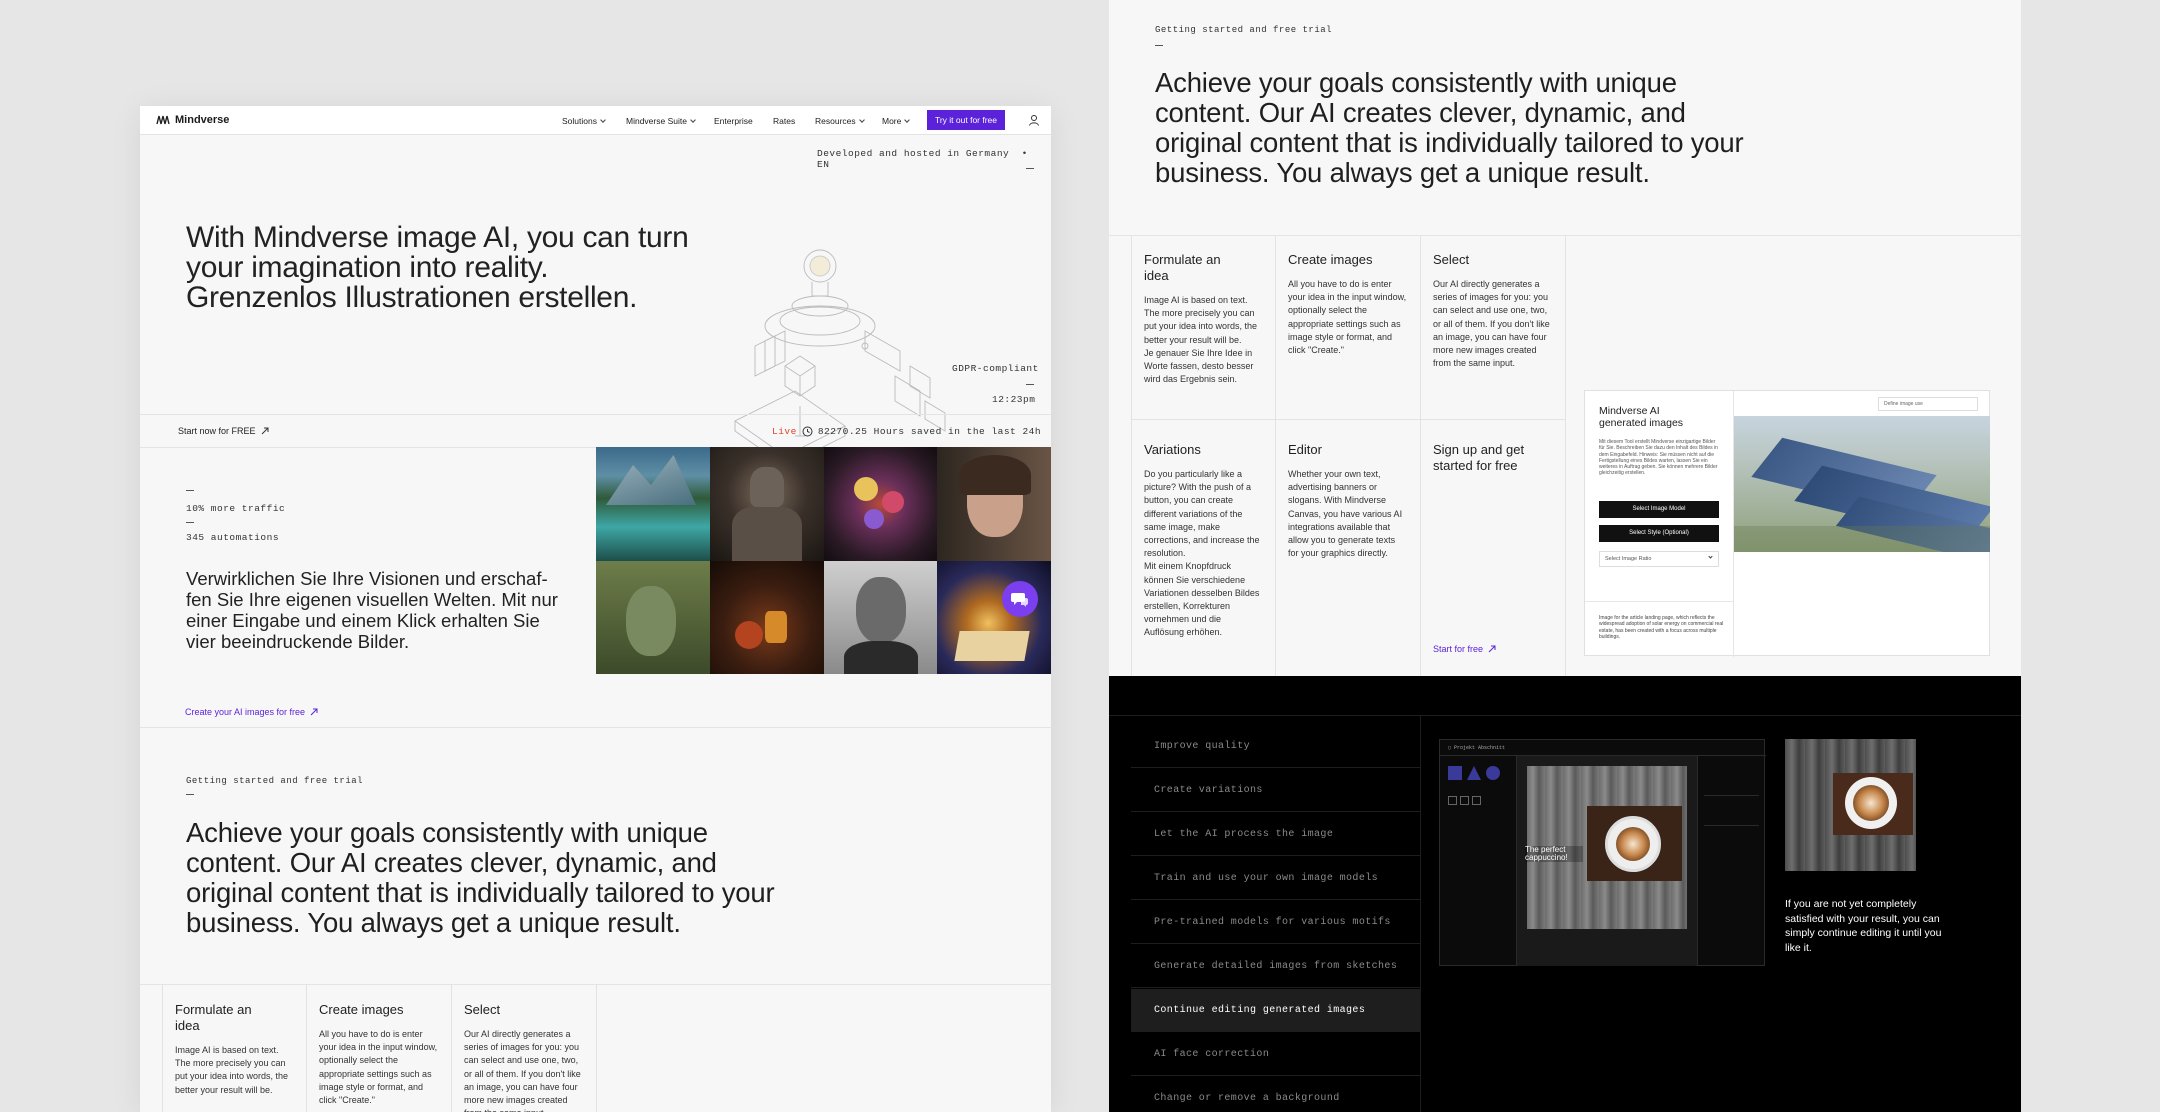 The width and height of the screenshot is (2160, 1112). I want to click on wood-background-image: The perfect cappuccino!, so click(1606, 847).